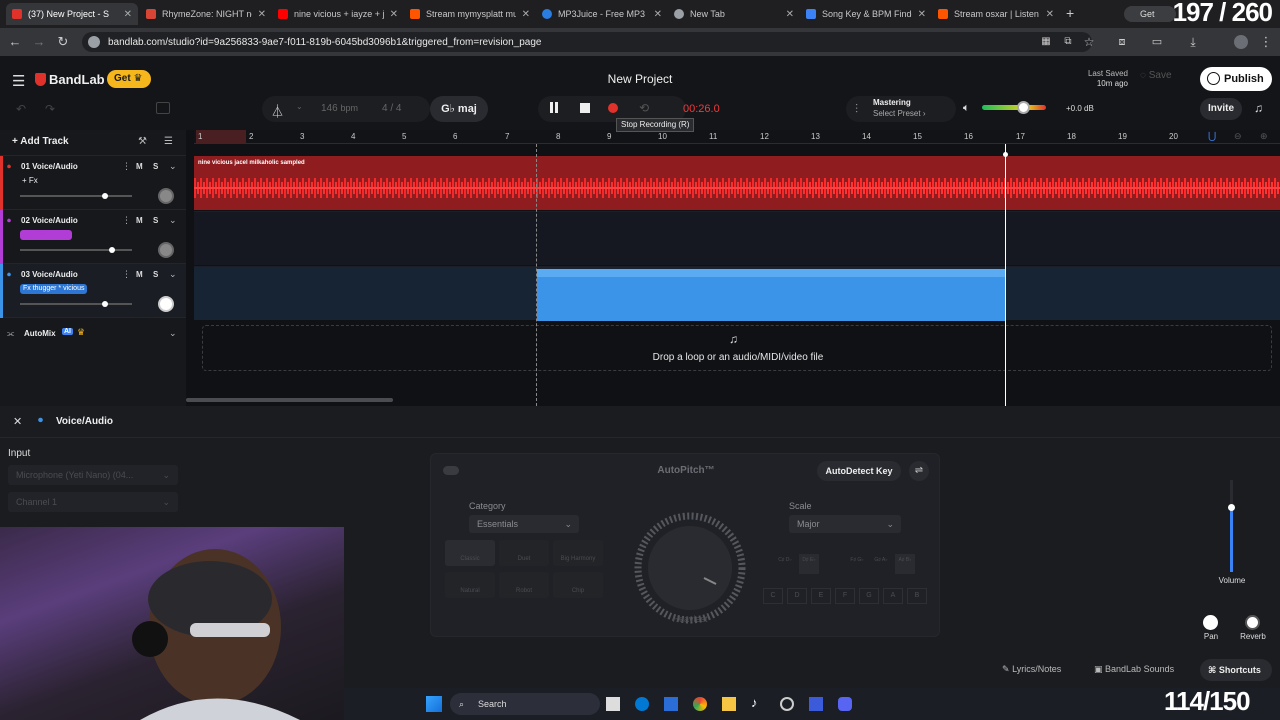 The image size is (1280, 720). What do you see at coordinates (642, 704) in the screenshot?
I see `edge-icon` at bounding box center [642, 704].